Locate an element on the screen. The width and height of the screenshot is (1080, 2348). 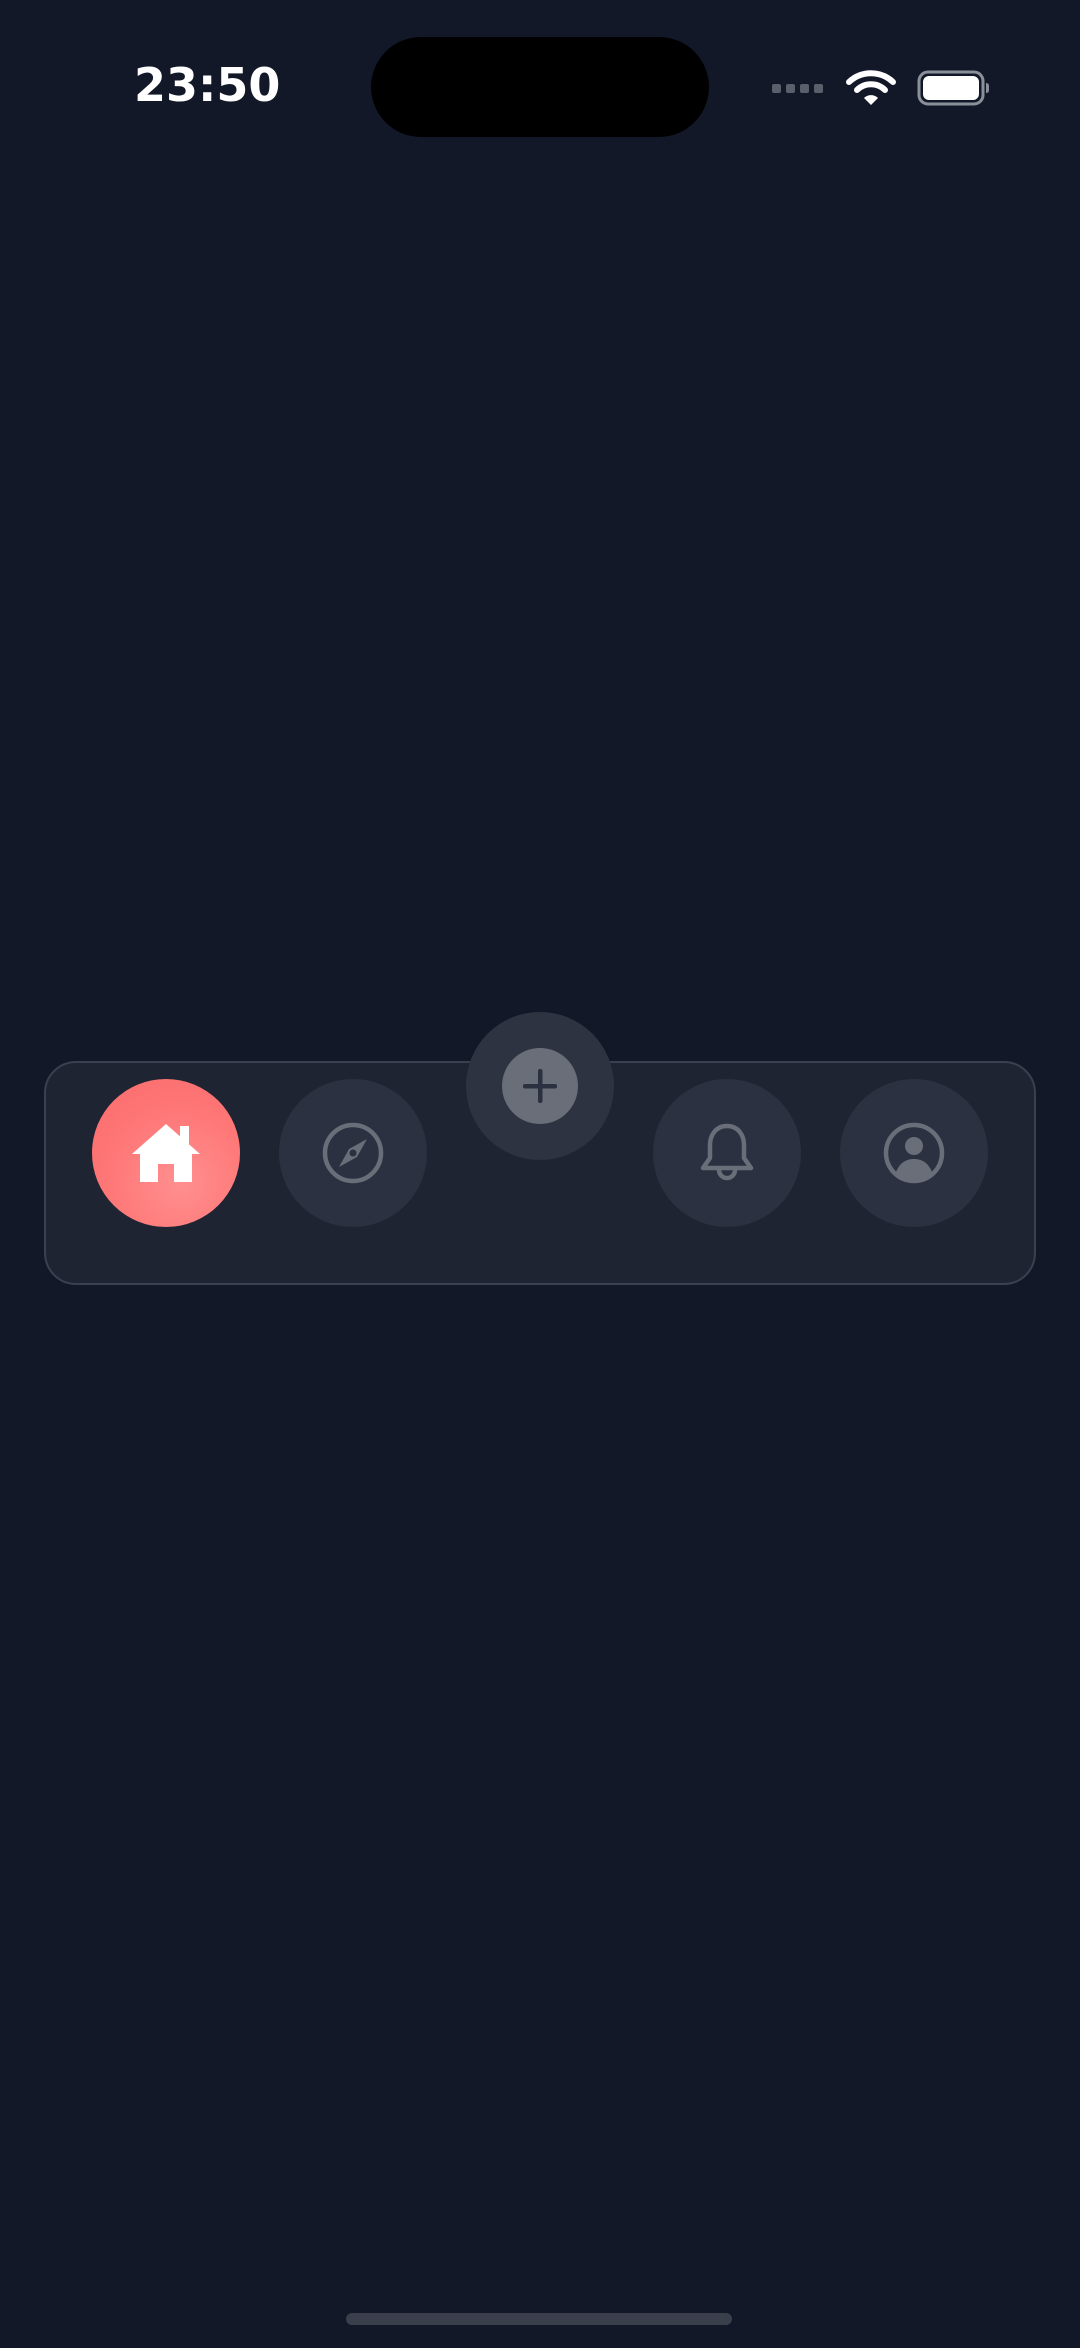
tab-notifications is located at coordinates (727, 1153).